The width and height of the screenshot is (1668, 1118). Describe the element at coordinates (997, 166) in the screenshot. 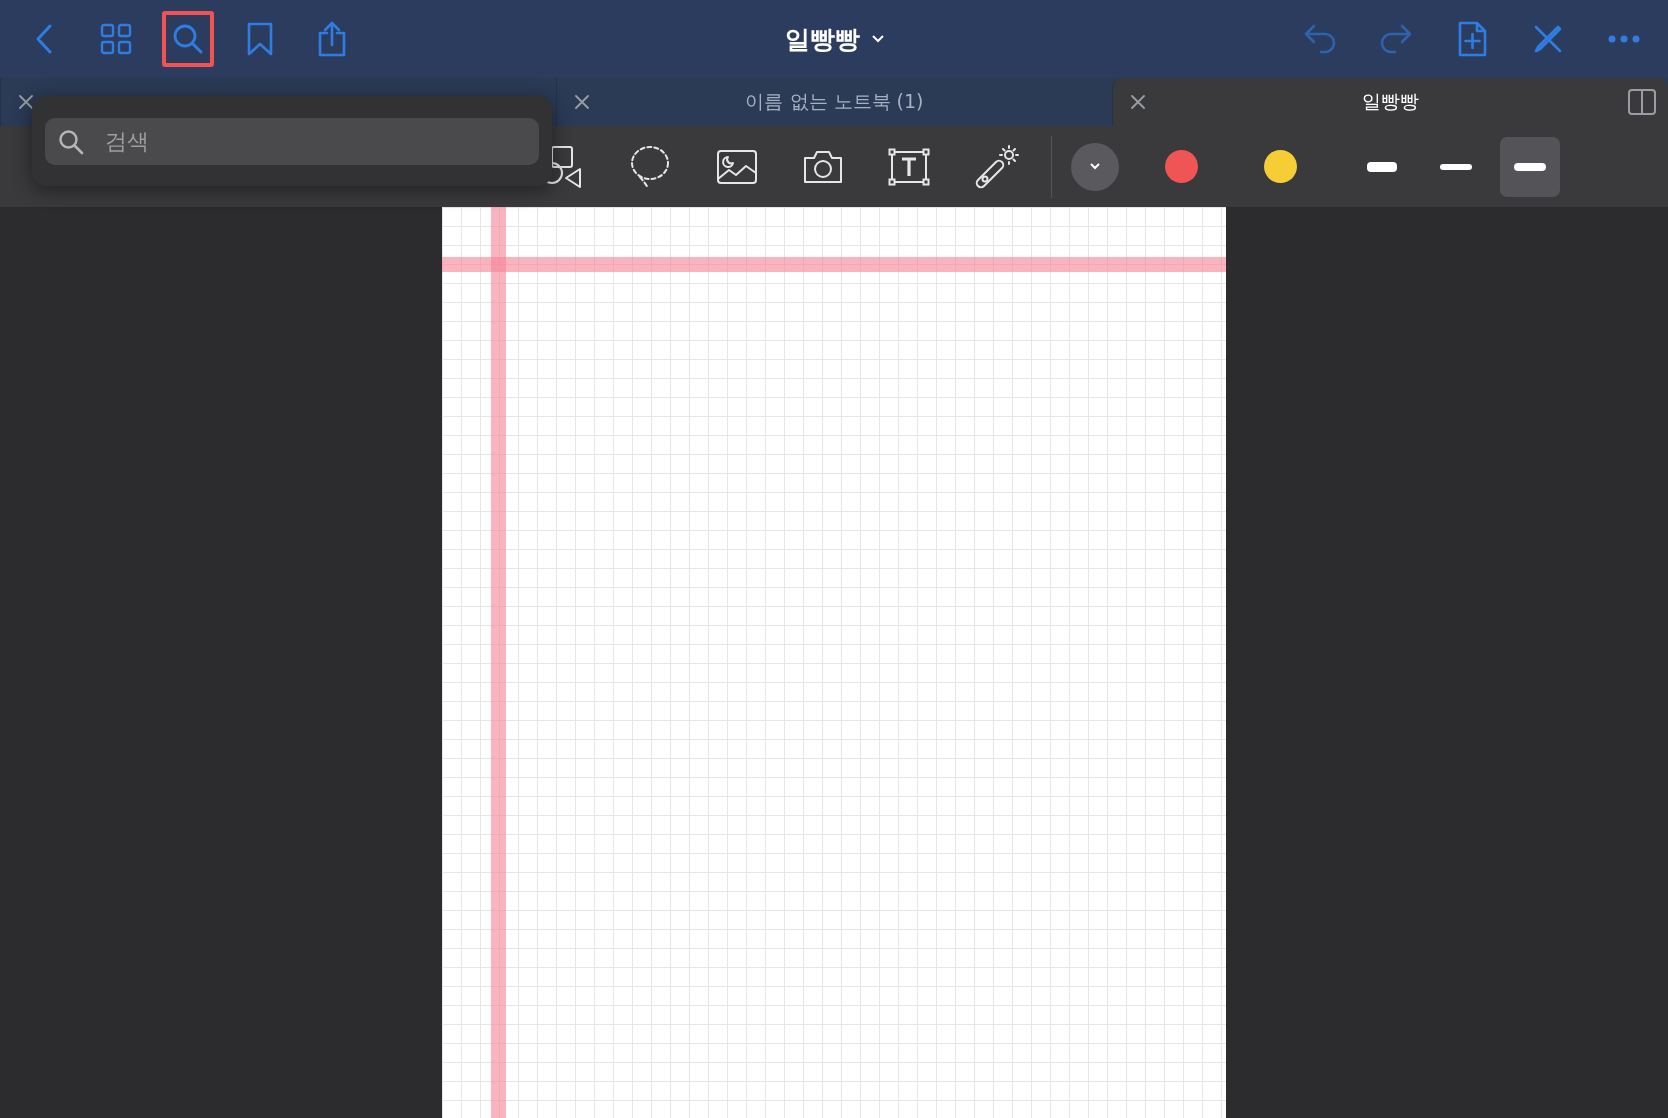

I see `laser-pointer-icon` at that location.